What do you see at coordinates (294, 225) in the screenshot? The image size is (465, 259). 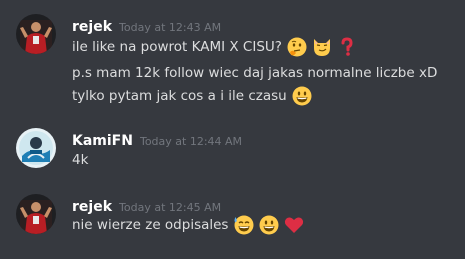 I see `red-heart-icon` at bounding box center [294, 225].